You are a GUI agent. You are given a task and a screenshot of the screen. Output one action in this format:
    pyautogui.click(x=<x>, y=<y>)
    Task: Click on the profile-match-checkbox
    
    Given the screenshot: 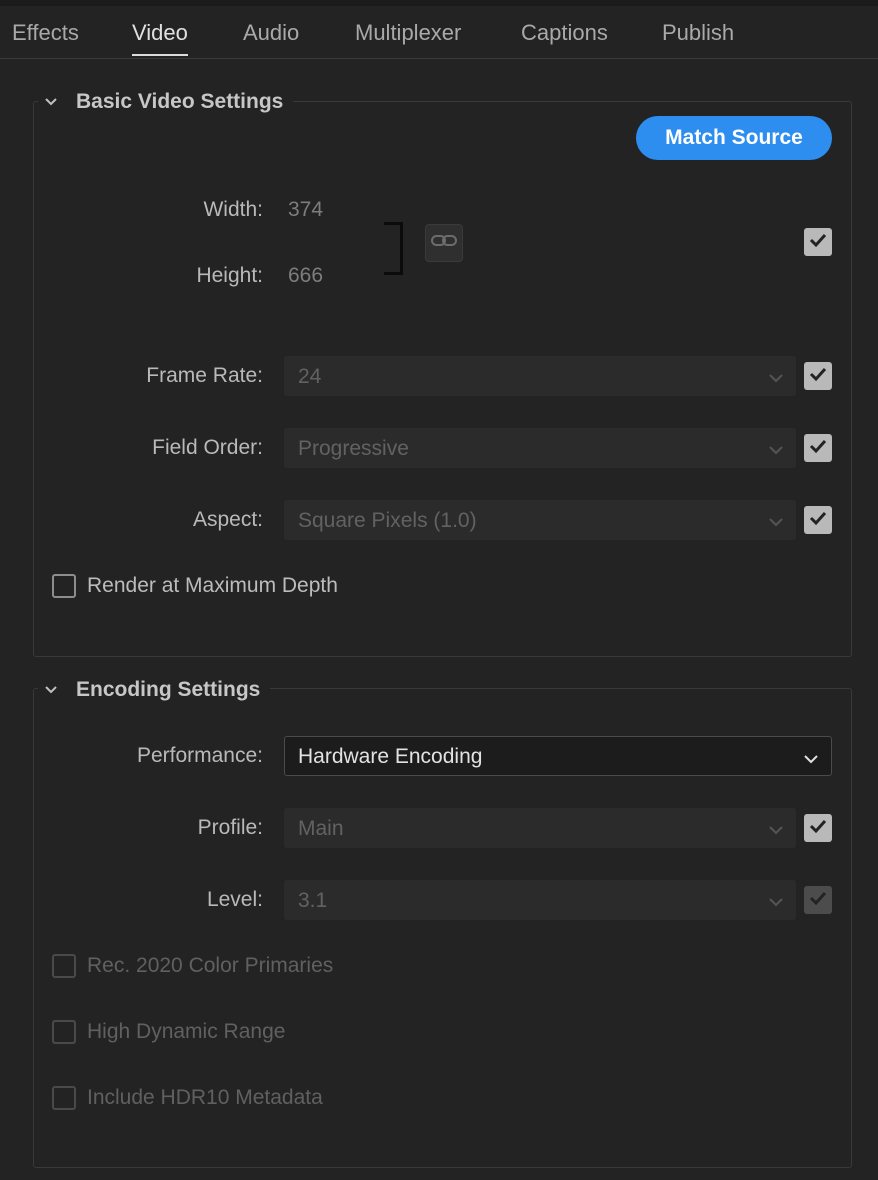 What is the action you would take?
    pyautogui.click(x=818, y=828)
    